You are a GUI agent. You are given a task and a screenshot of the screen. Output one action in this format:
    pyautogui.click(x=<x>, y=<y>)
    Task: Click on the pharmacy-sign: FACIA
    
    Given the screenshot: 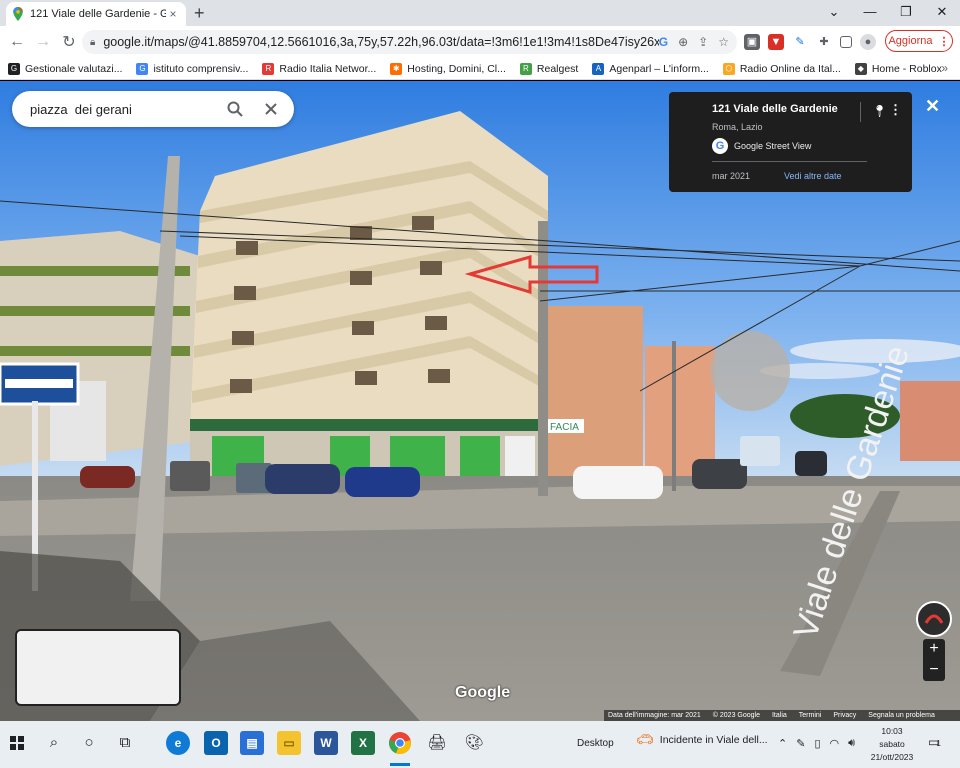 What is the action you would take?
    pyautogui.click(x=564, y=427)
    